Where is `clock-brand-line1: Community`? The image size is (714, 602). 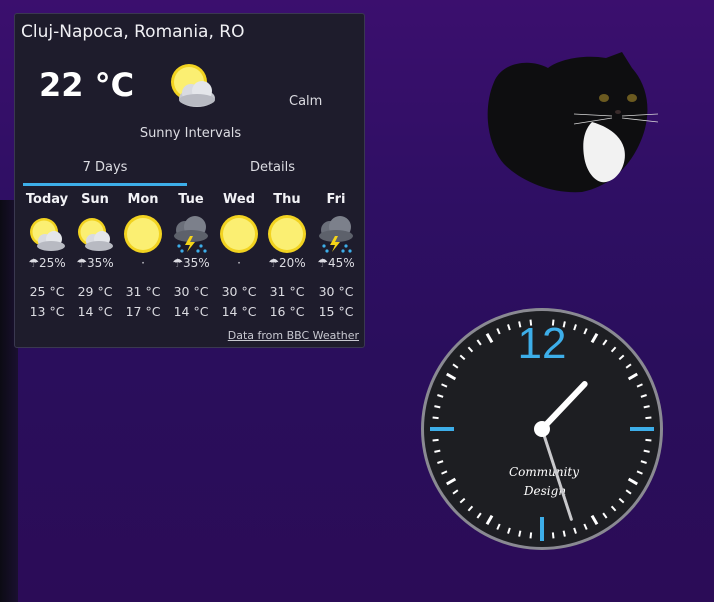
clock-brand-line1: Community is located at coordinates (544, 472).